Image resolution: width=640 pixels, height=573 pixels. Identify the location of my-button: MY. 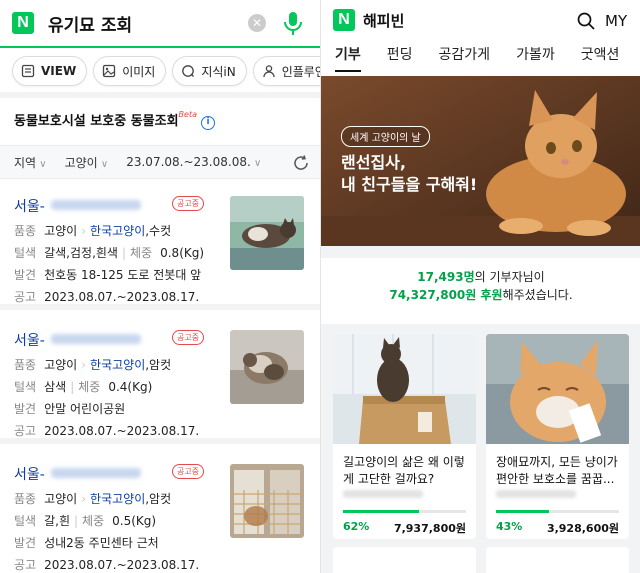
(616, 21).